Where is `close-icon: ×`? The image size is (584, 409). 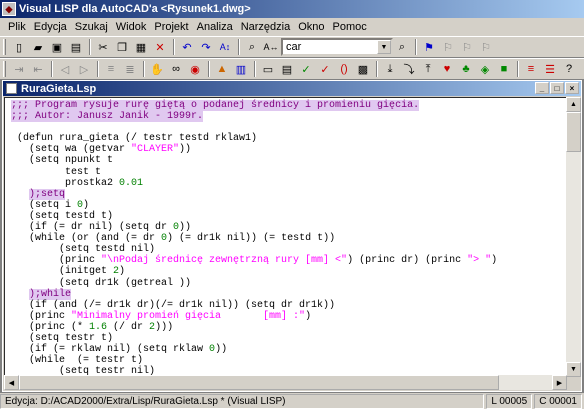 close-icon: × is located at coordinates (572, 88).